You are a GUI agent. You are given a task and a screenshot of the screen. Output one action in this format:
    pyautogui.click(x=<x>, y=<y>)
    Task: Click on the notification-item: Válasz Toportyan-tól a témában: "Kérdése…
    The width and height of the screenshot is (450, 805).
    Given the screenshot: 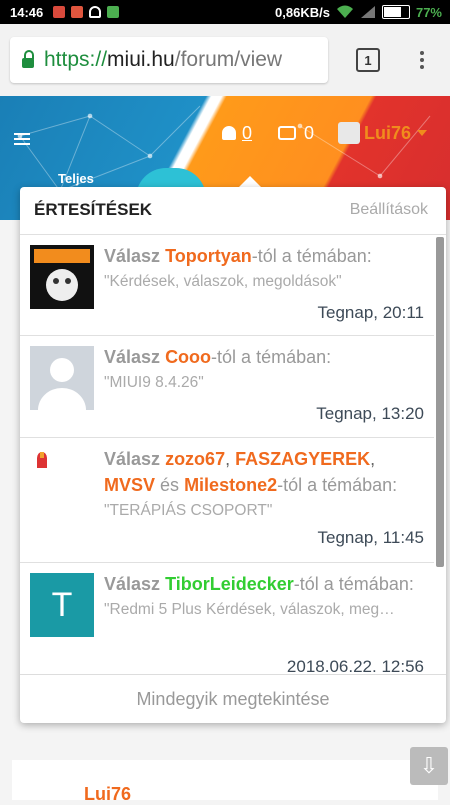 What is the action you would take?
    pyautogui.click(x=227, y=285)
    